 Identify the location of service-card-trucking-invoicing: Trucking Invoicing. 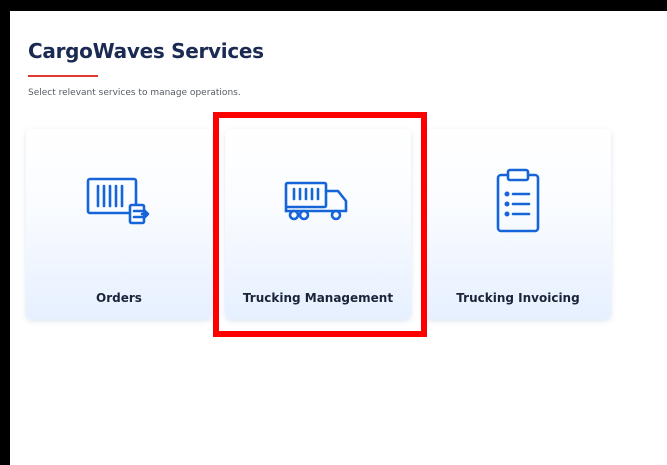
(518, 224).